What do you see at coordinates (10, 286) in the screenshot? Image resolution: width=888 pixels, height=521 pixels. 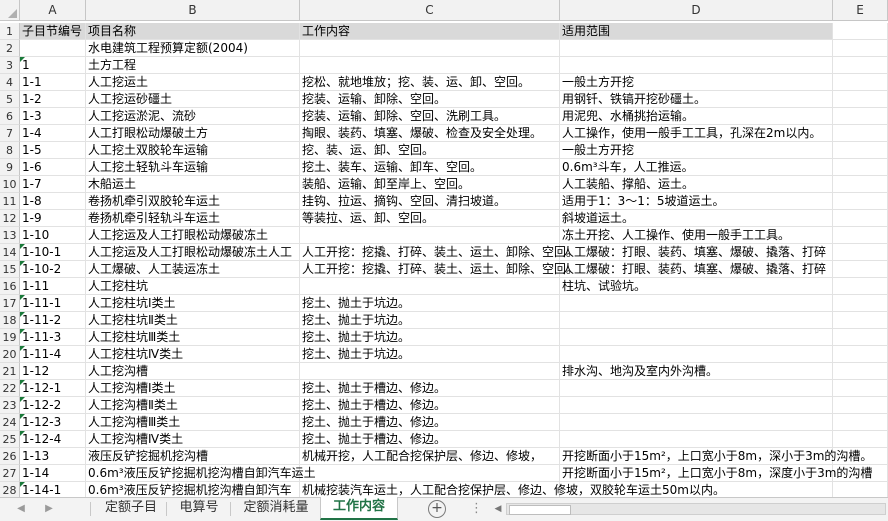 I see `row-header: 16` at bounding box center [10, 286].